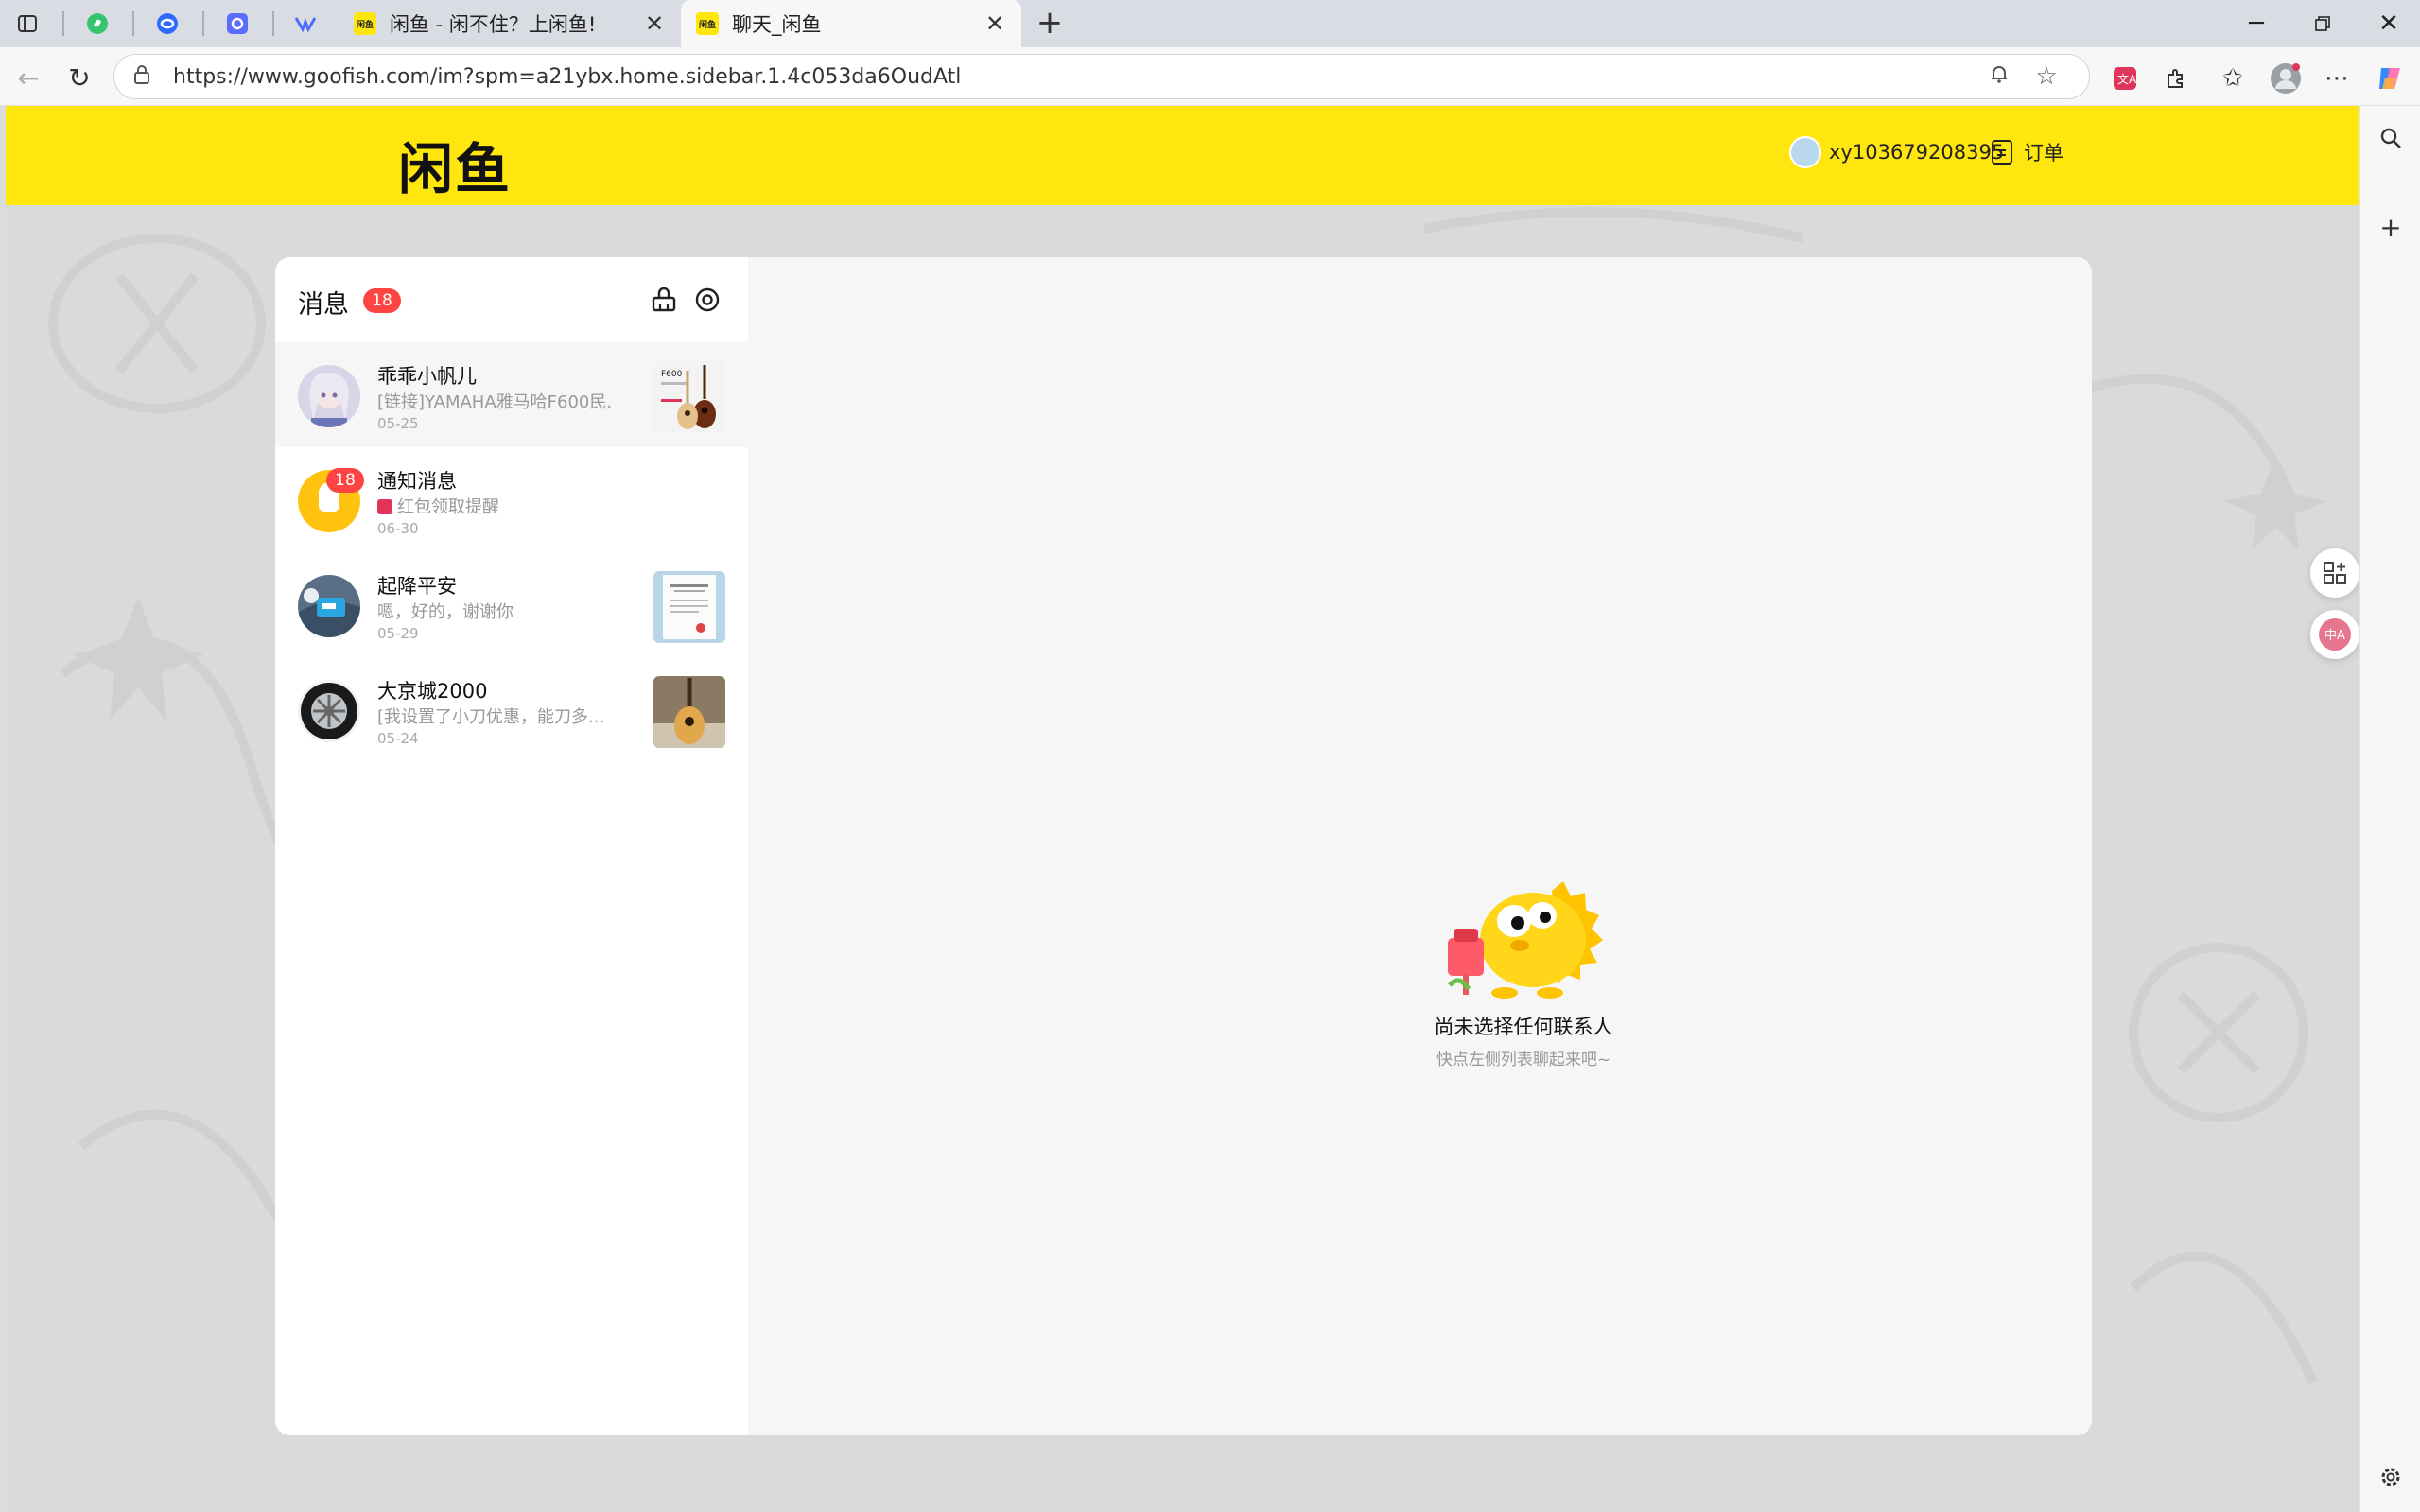 This screenshot has height=1512, width=2420. Describe the element at coordinates (493, 24) in the screenshot. I see `tab-title: 闲鱼 - 闲不住？上闲鱼!` at that location.